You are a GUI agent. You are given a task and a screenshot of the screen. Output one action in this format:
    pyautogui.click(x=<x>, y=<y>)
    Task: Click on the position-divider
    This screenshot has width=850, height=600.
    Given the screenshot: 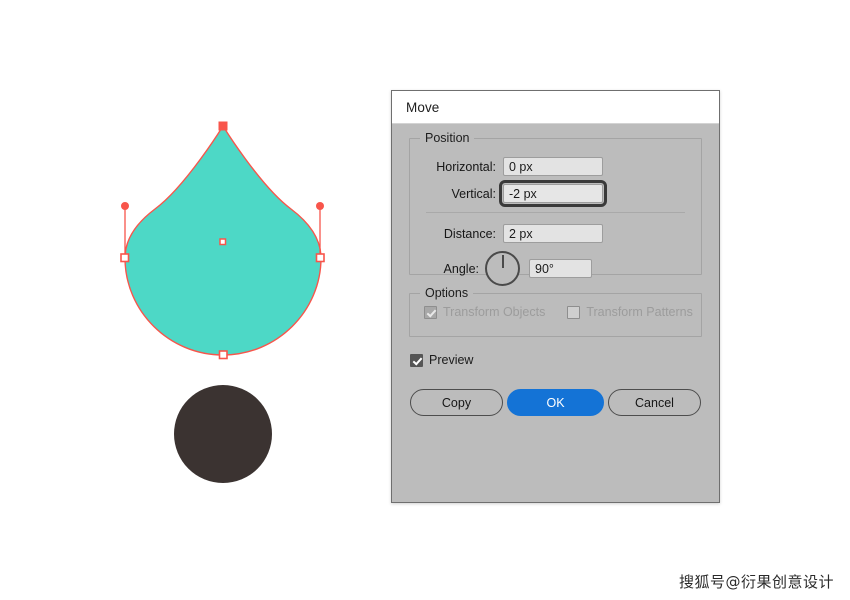 What is the action you would take?
    pyautogui.click(x=555, y=212)
    